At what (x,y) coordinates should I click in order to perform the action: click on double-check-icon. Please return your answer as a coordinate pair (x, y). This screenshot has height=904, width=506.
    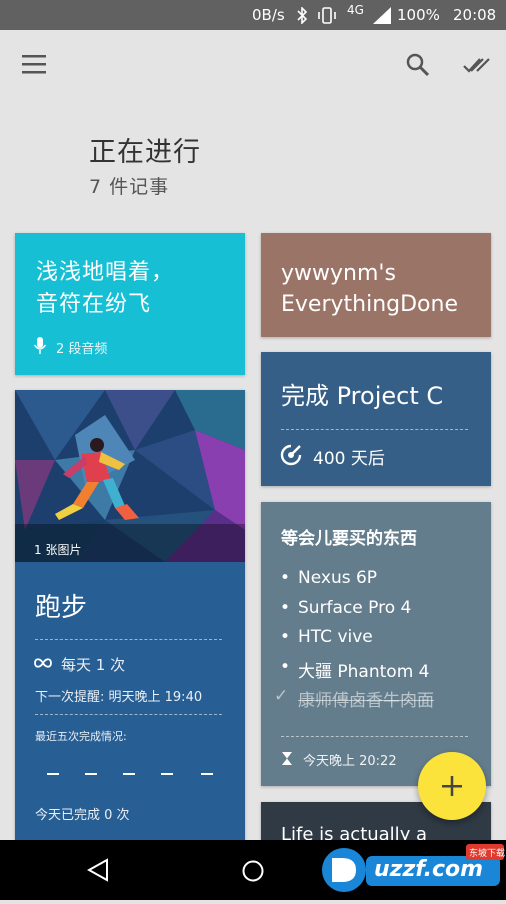
    Looking at the image, I should click on (476, 65).